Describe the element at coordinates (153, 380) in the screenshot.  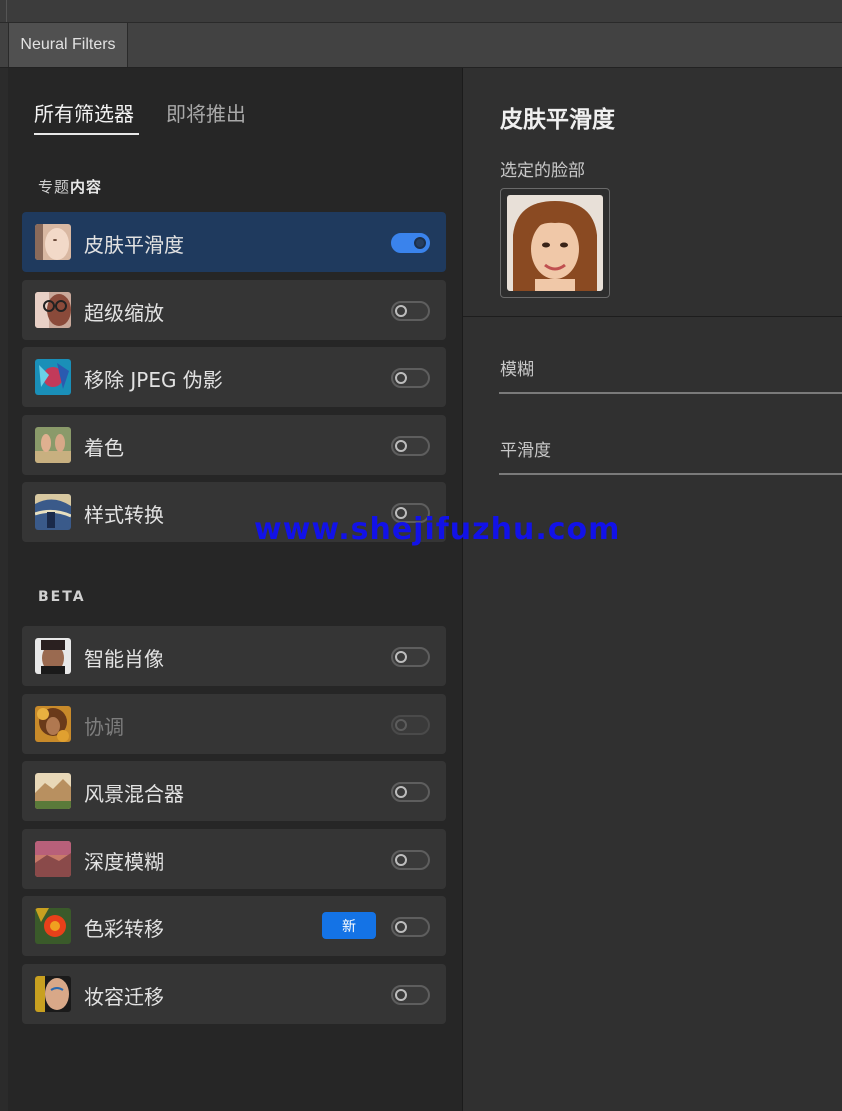
I see `filter-item-label: 移除 JPEG 伪影` at that location.